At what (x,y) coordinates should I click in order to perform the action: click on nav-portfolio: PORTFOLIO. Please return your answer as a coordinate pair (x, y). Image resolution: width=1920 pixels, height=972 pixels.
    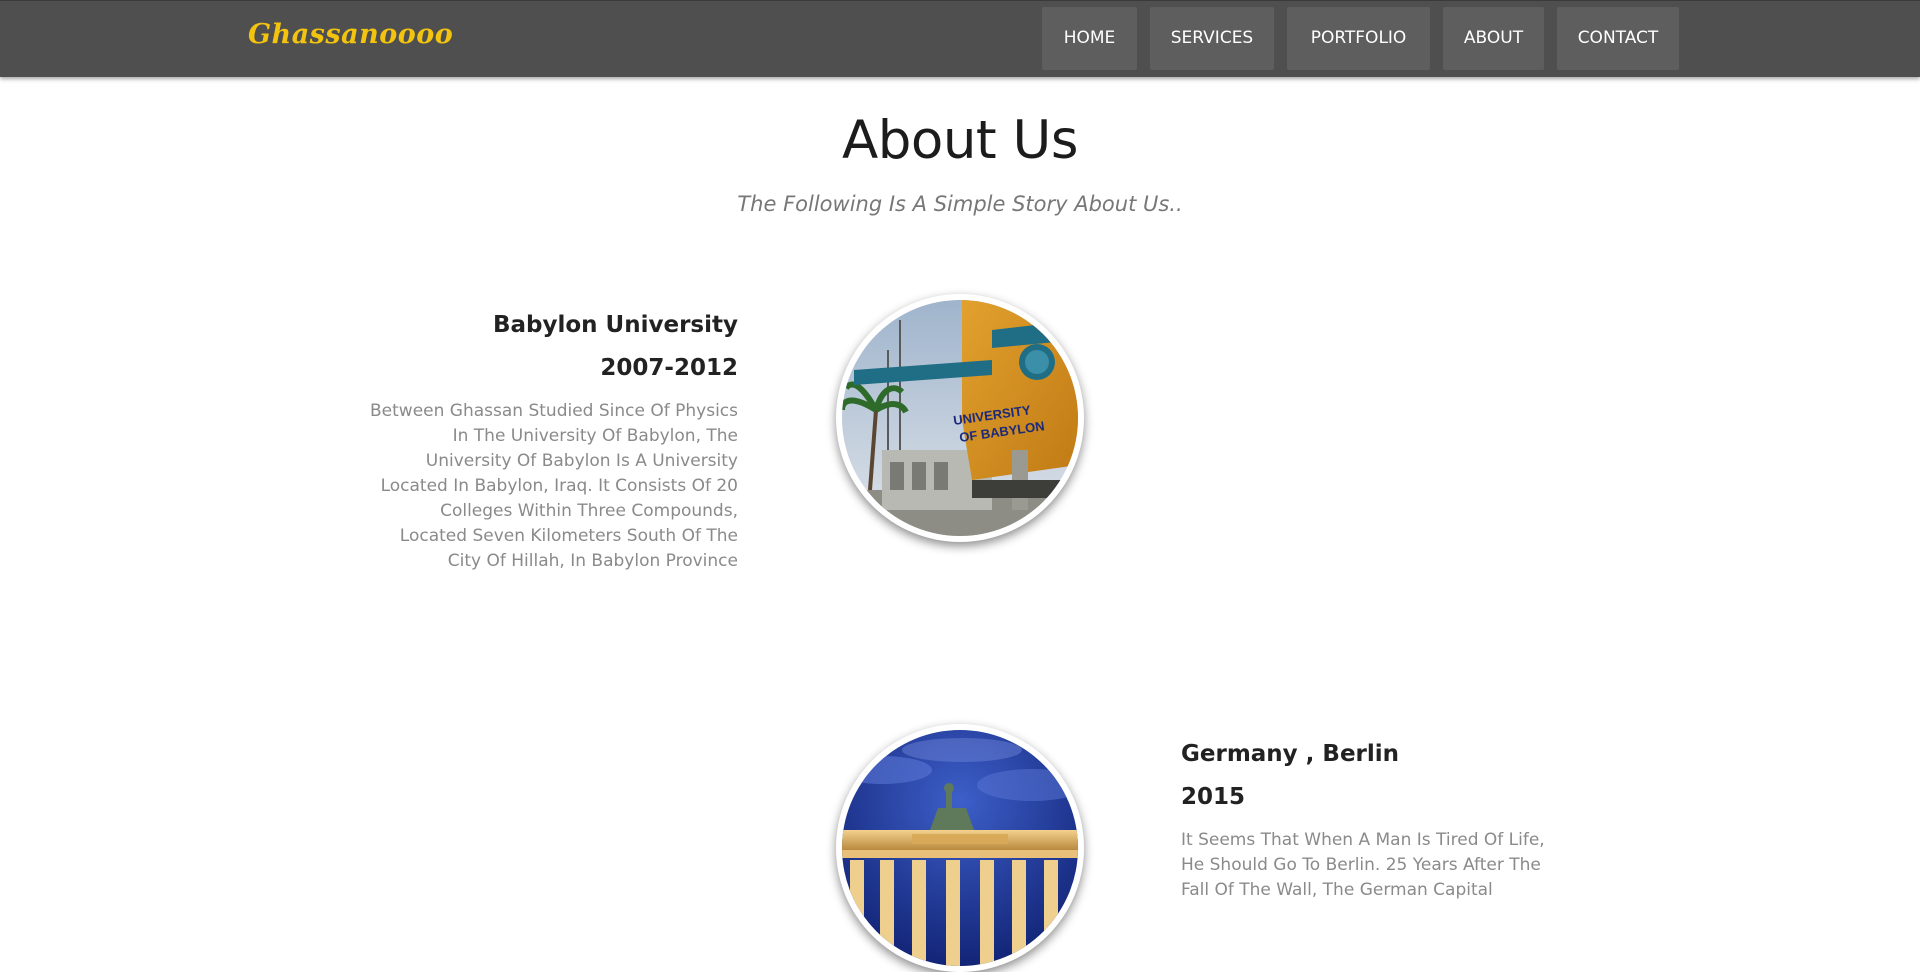
    Looking at the image, I should click on (1358, 38).